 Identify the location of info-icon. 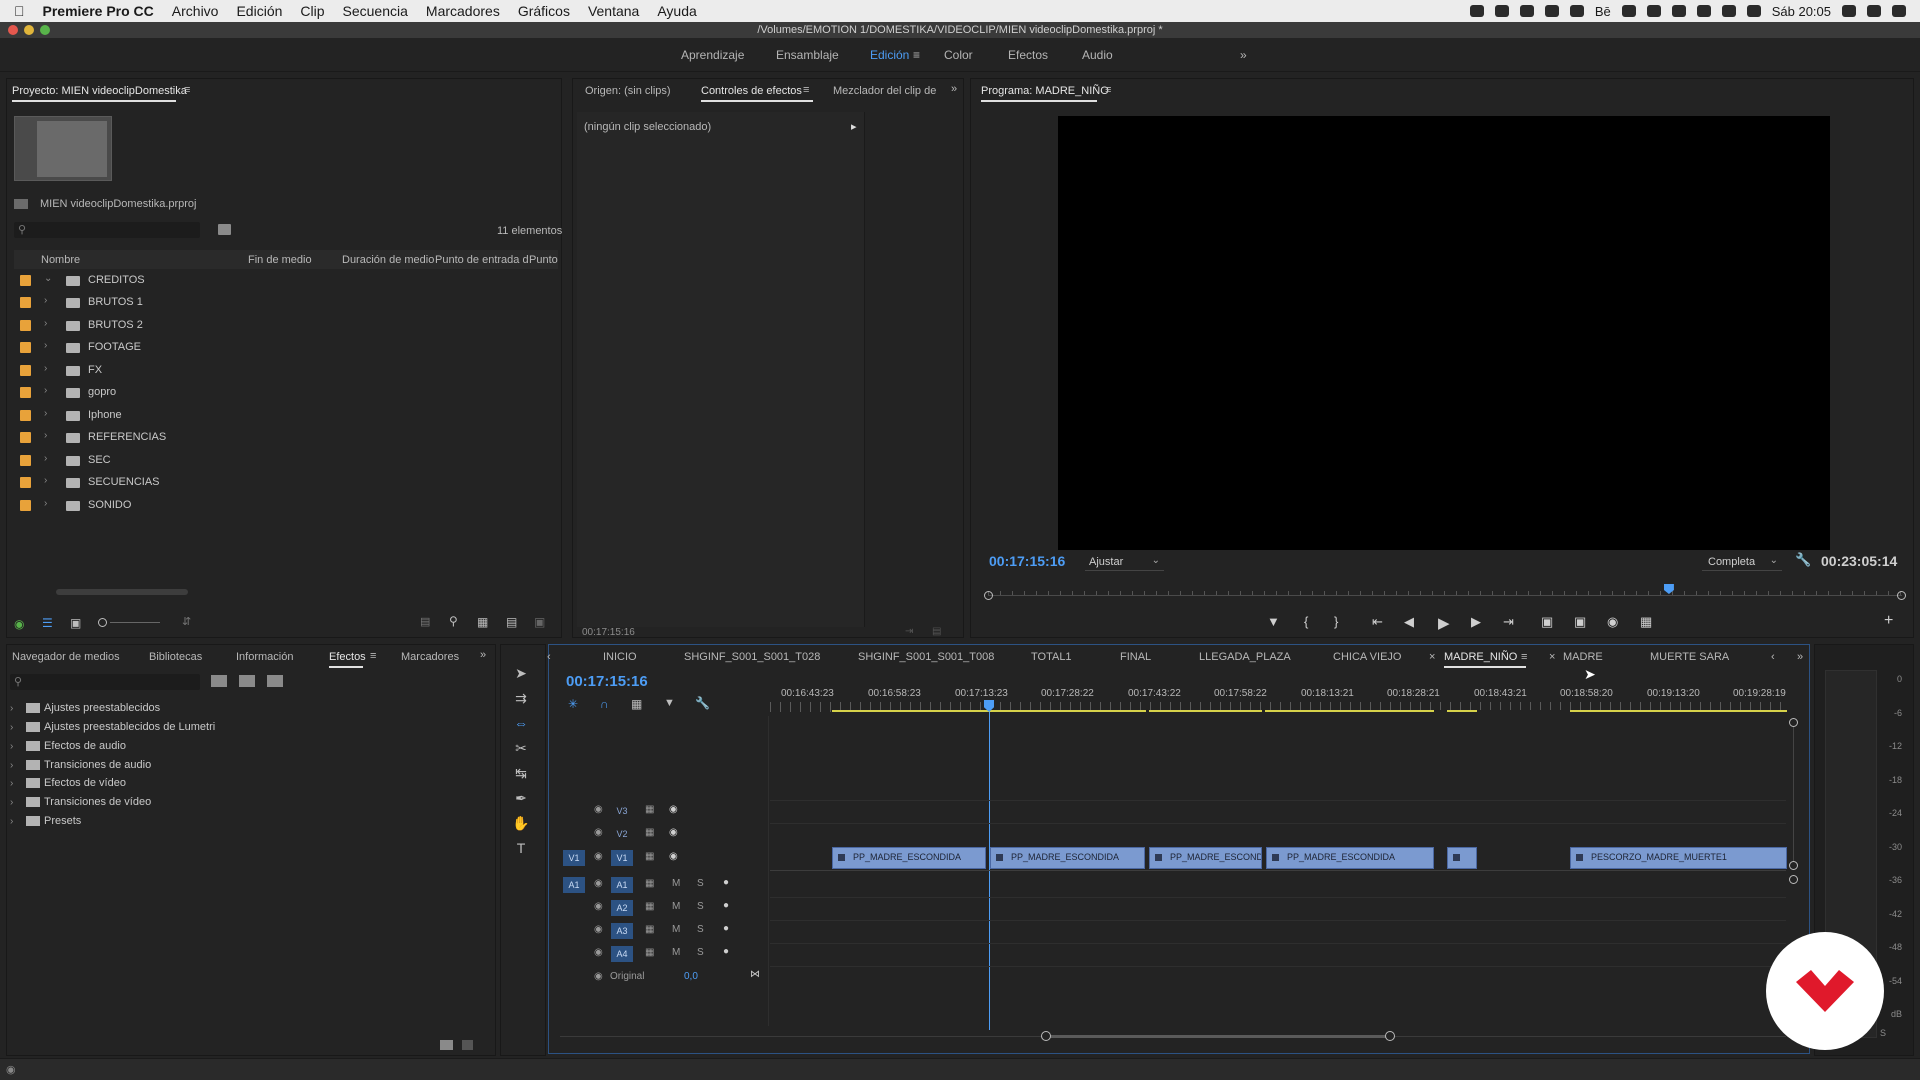
(1526, 11).